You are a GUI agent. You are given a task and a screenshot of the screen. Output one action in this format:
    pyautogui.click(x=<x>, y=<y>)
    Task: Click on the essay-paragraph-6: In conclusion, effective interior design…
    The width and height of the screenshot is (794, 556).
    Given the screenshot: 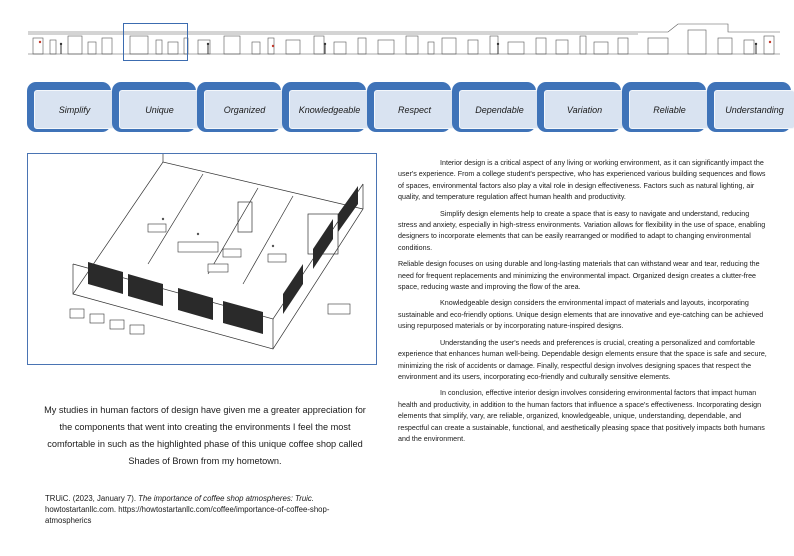 What is the action you would take?
    pyautogui.click(x=581, y=416)
    